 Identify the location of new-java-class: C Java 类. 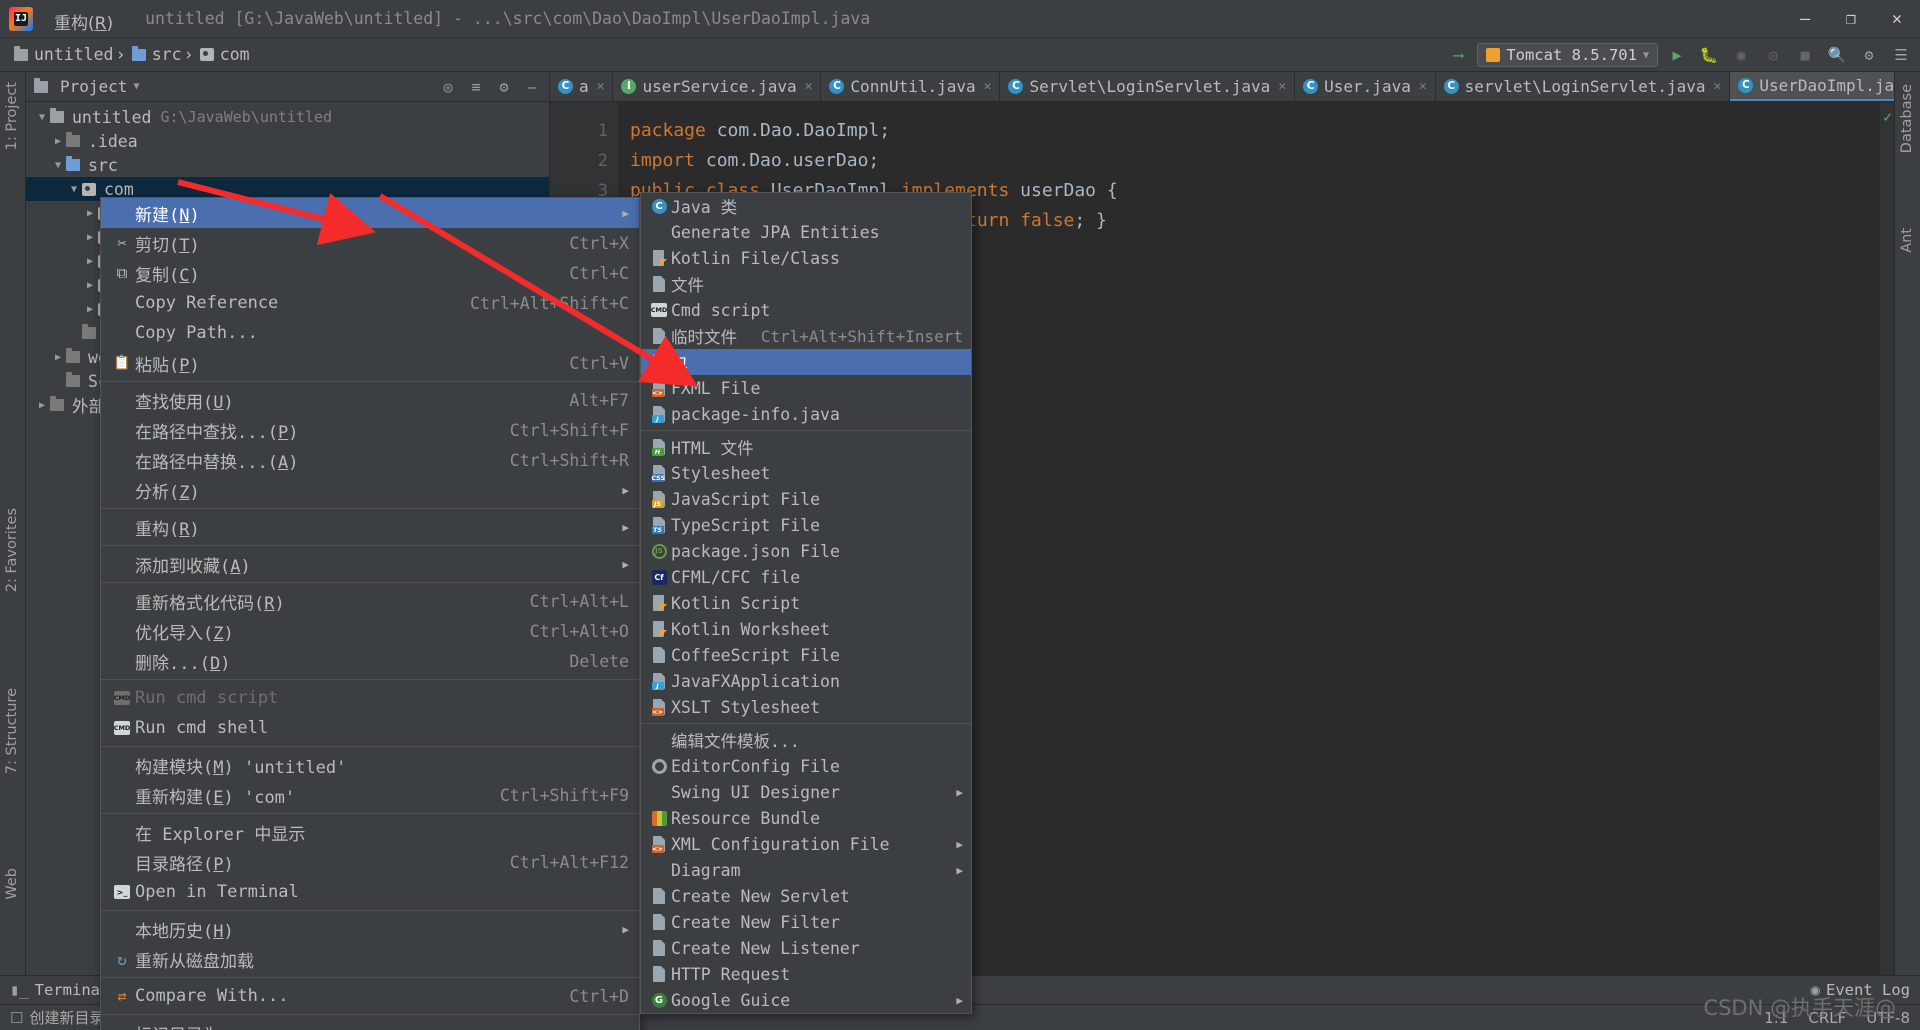
(806, 206).